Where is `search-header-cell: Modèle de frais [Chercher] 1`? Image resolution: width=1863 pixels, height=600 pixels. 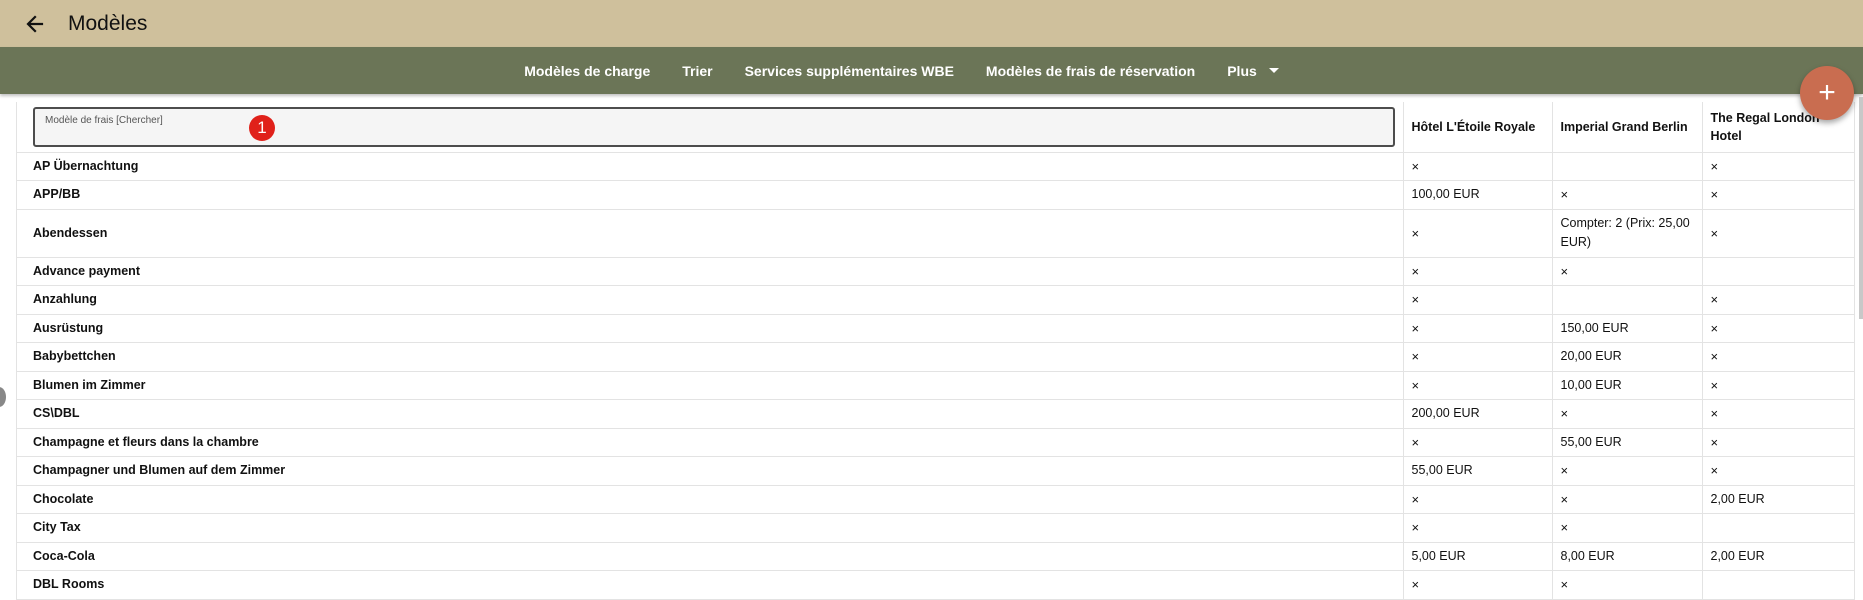 search-header-cell: Modèle de frais [Chercher] 1 is located at coordinates (710, 127).